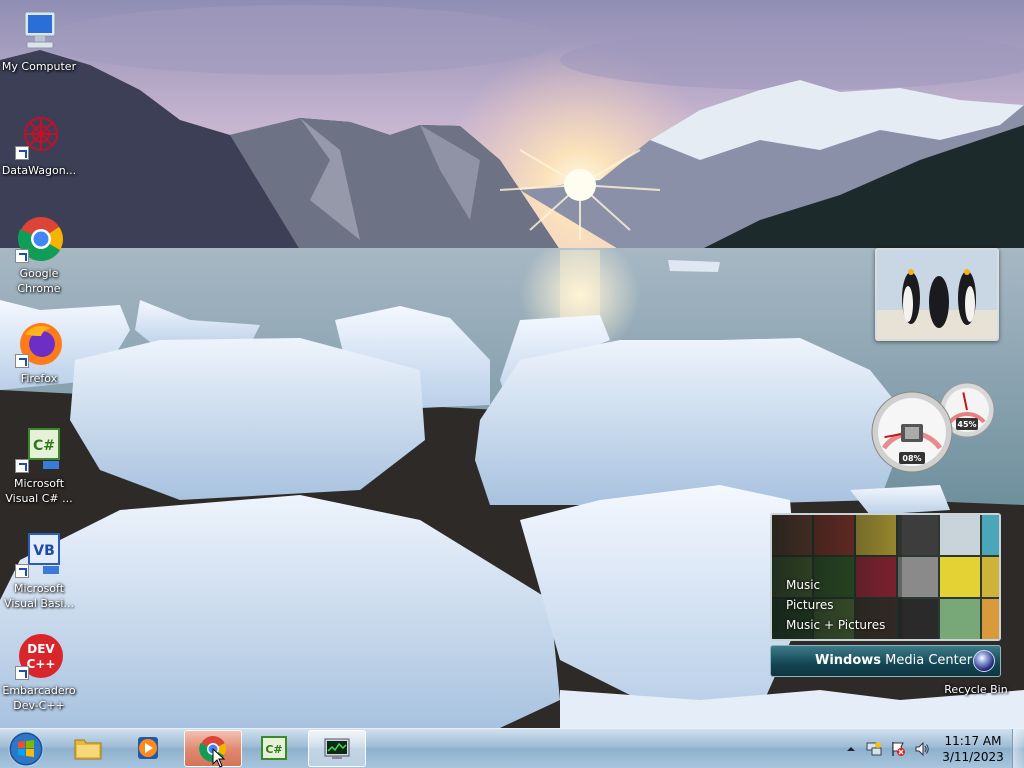 Image resolution: width=1024 pixels, height=768 pixels. What do you see at coordinates (966, 424) in the screenshot?
I see `memory-percent-label: 45%` at bounding box center [966, 424].